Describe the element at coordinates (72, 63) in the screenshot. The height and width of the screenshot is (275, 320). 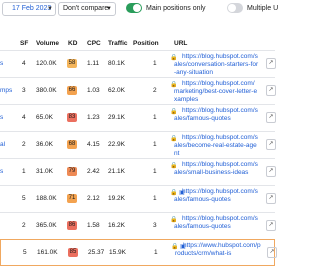
I see `kd-badge: 58` at that location.